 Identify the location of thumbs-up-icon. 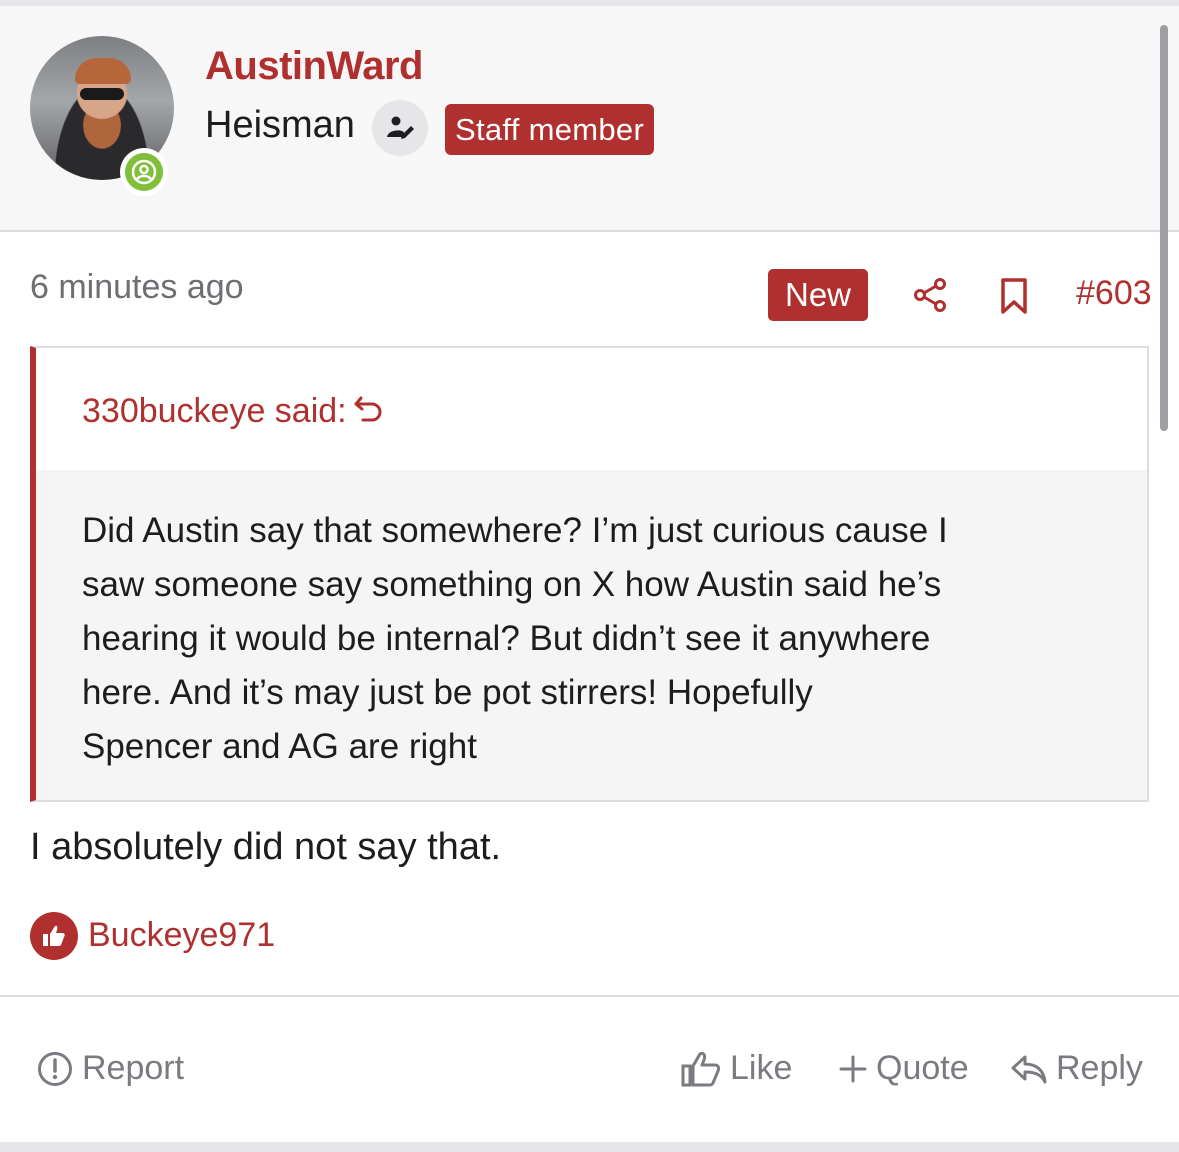
(701, 1068).